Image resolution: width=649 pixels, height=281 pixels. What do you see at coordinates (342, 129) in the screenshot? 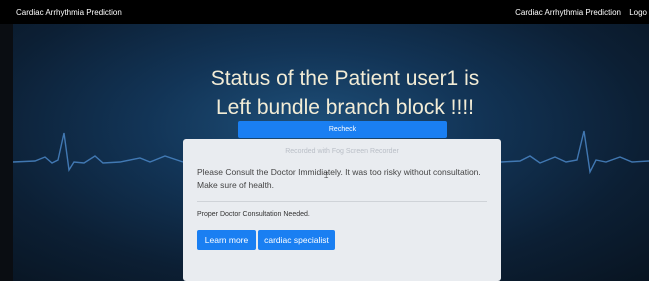
I see `recheck-button: Recheck` at bounding box center [342, 129].